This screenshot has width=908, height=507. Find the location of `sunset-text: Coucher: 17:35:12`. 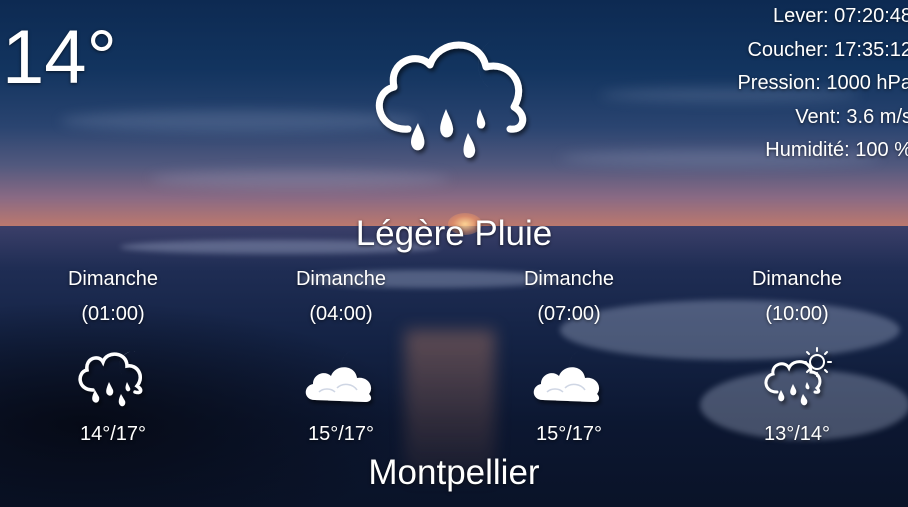

sunset-text: Coucher: 17:35:12 is located at coordinates (827, 49).